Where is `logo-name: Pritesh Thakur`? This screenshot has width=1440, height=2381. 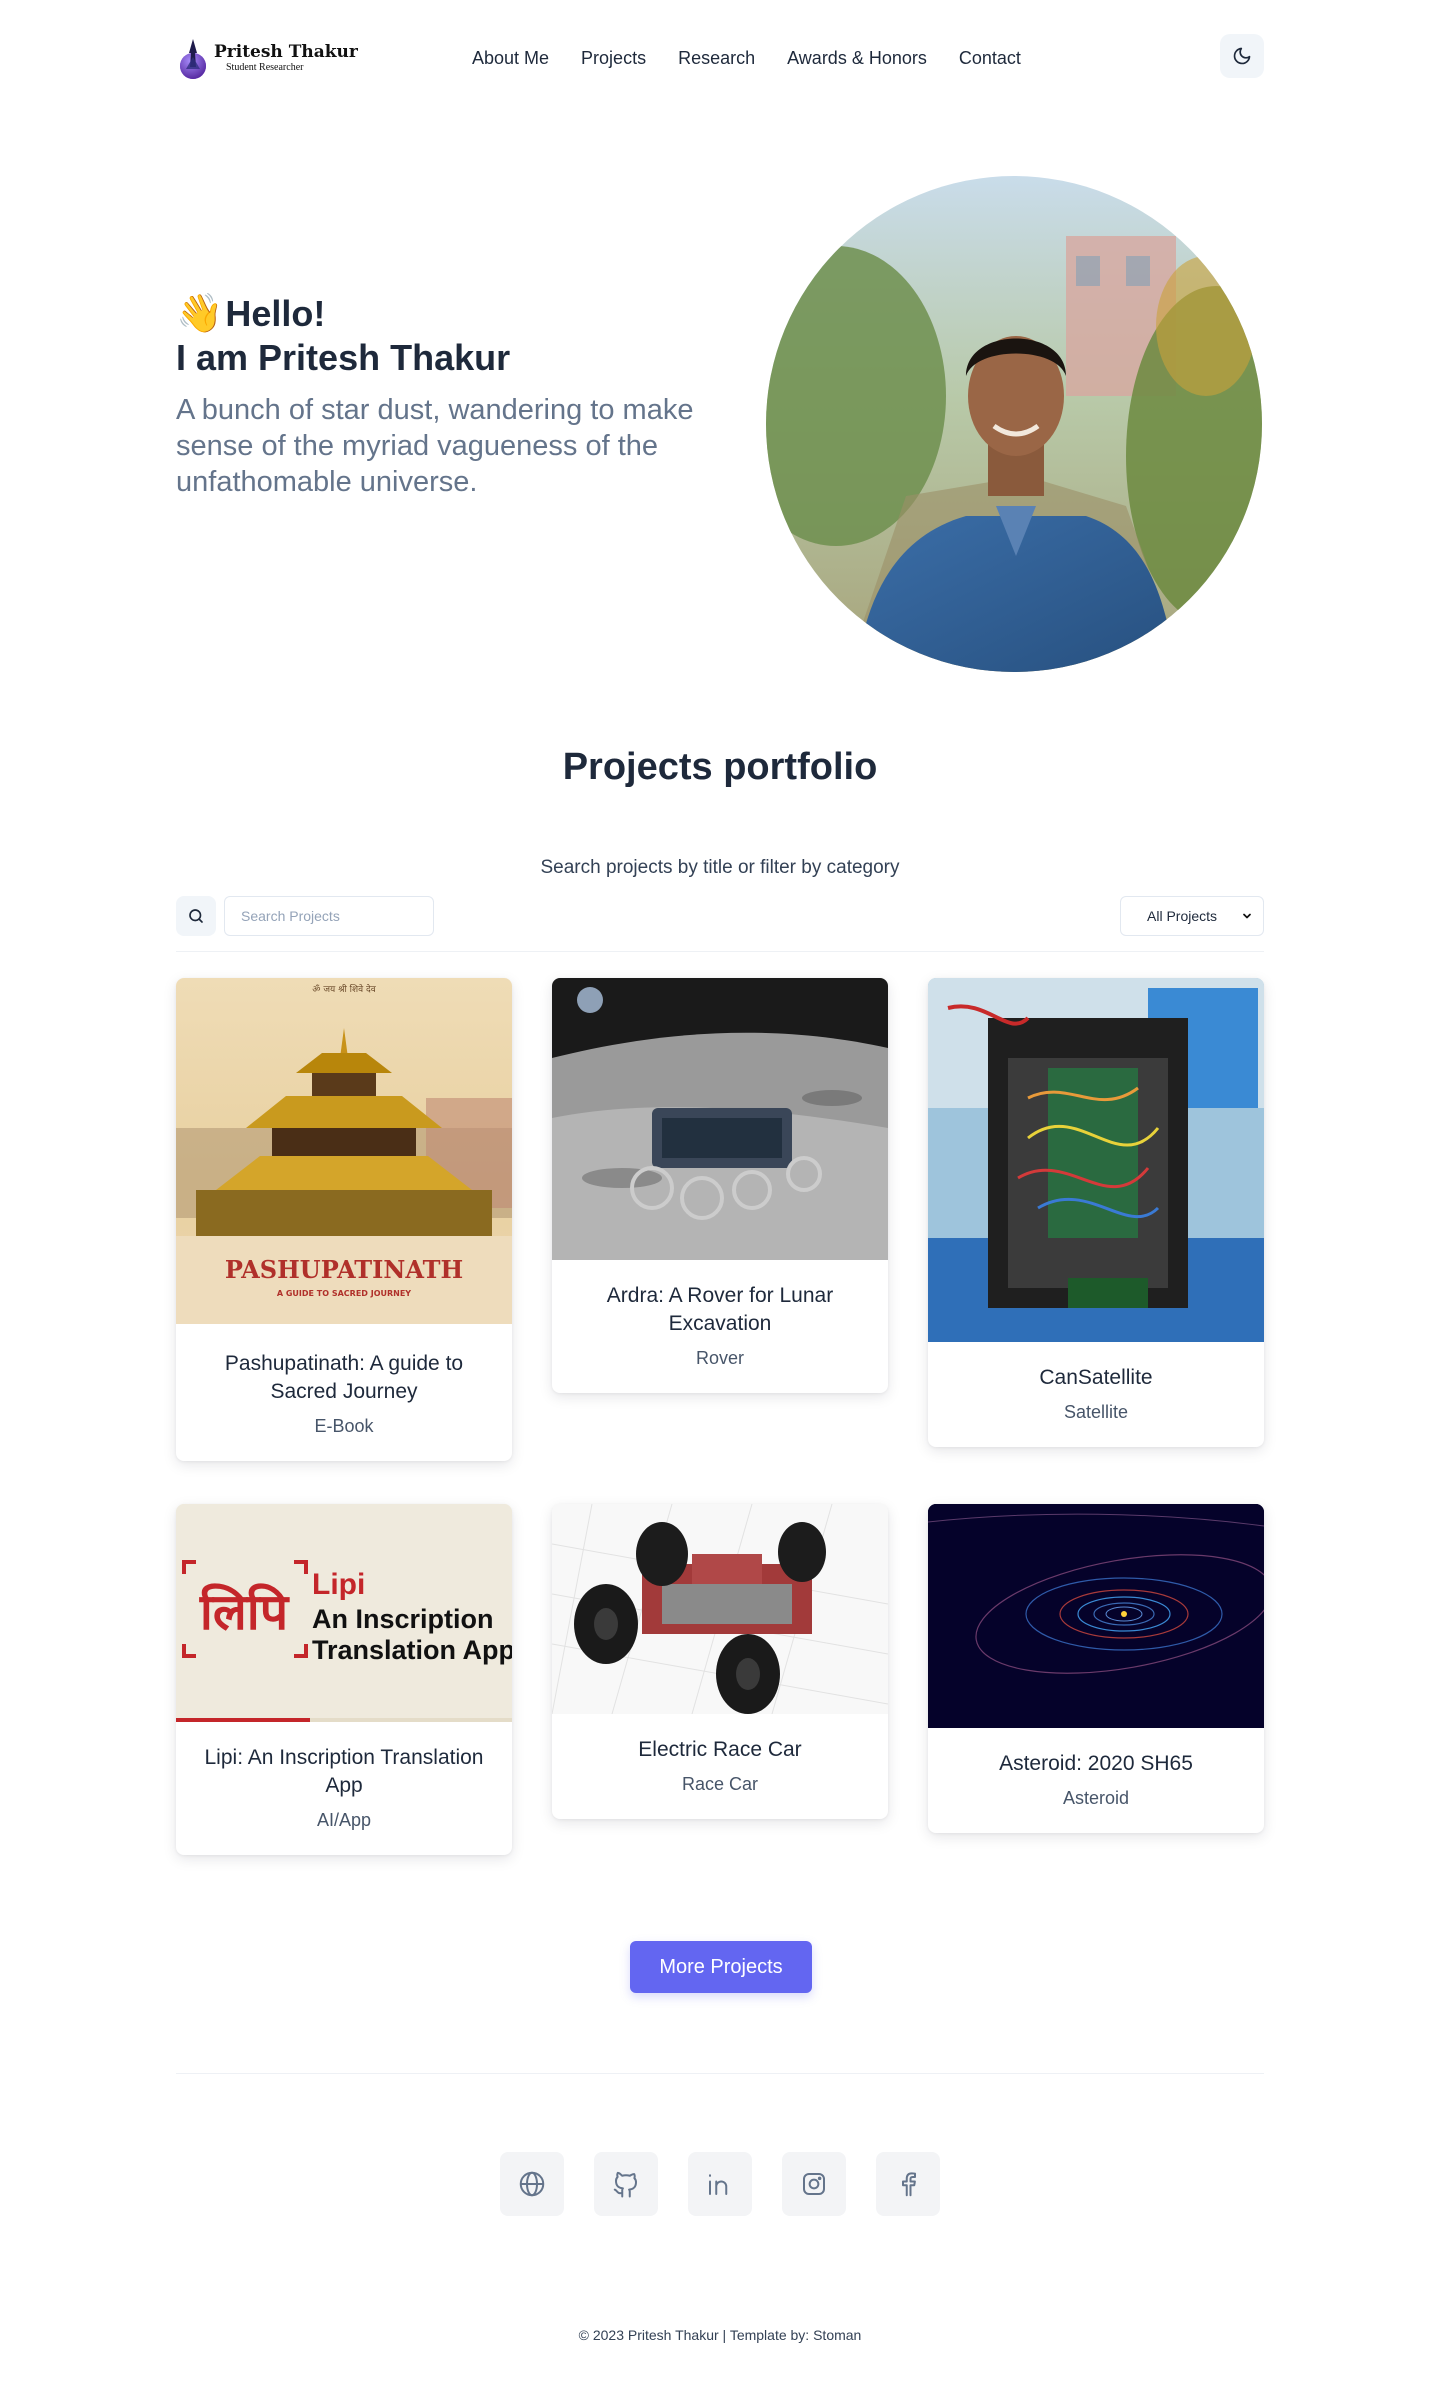
logo-name: Pritesh Thakur is located at coordinates (286, 51).